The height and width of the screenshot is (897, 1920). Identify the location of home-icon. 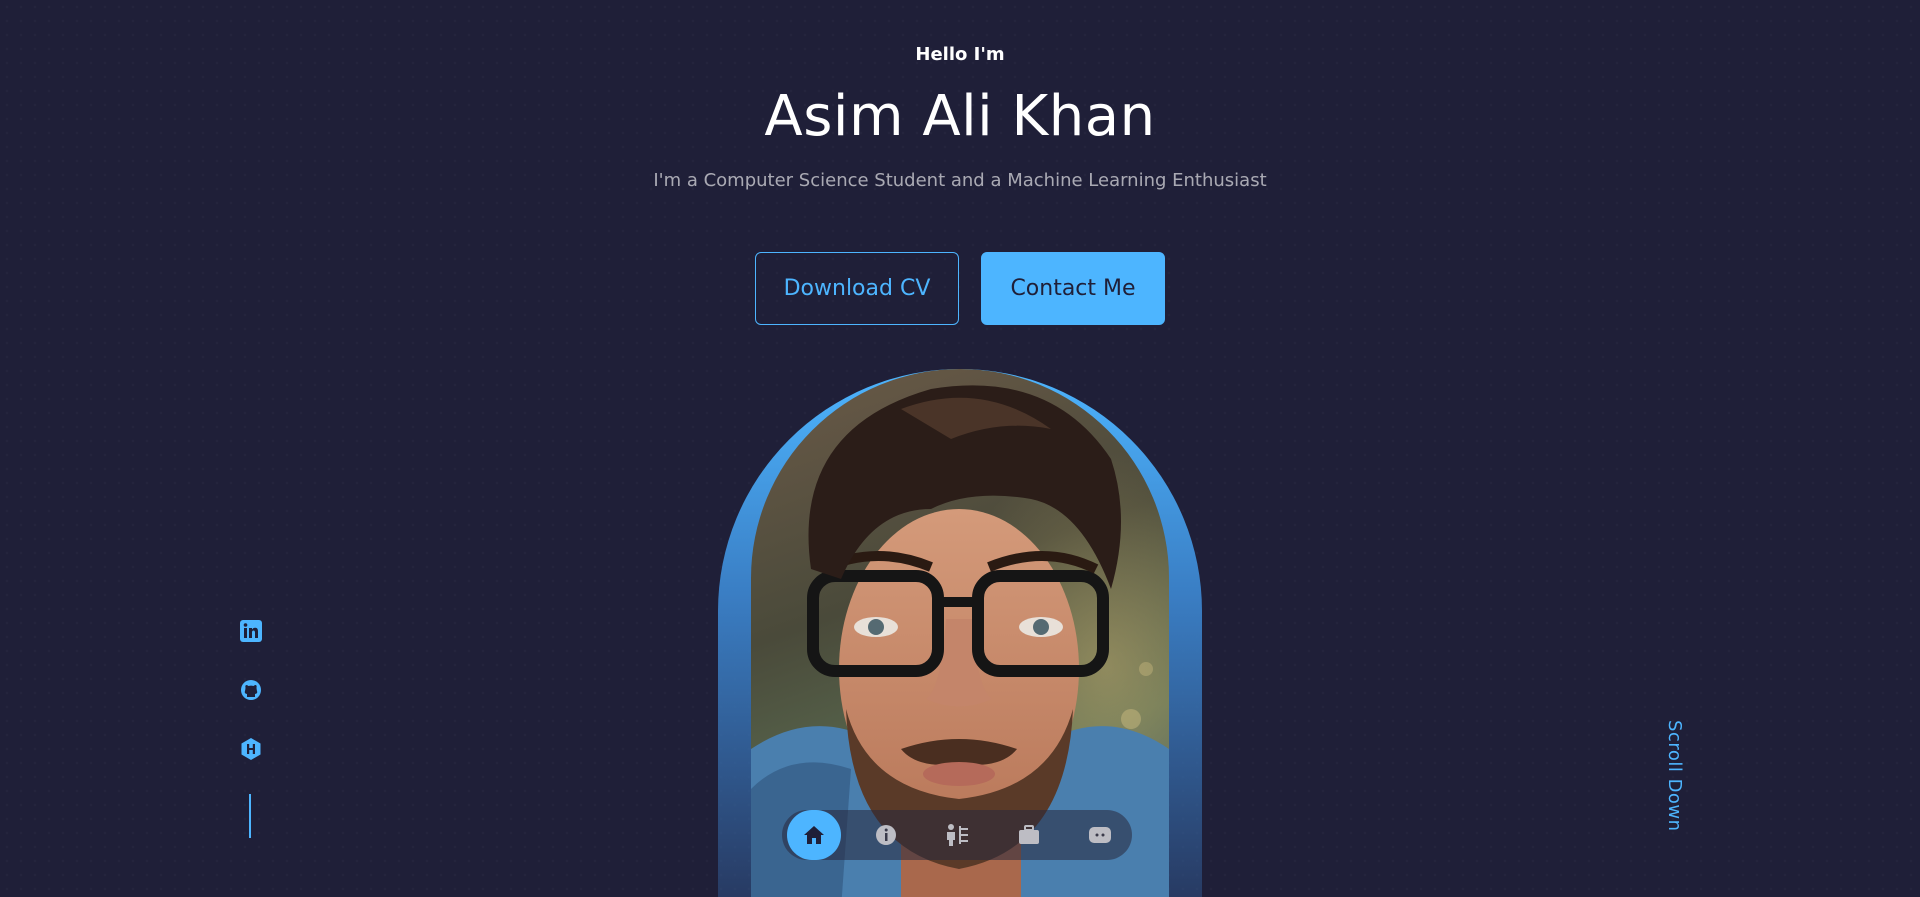
(814, 835).